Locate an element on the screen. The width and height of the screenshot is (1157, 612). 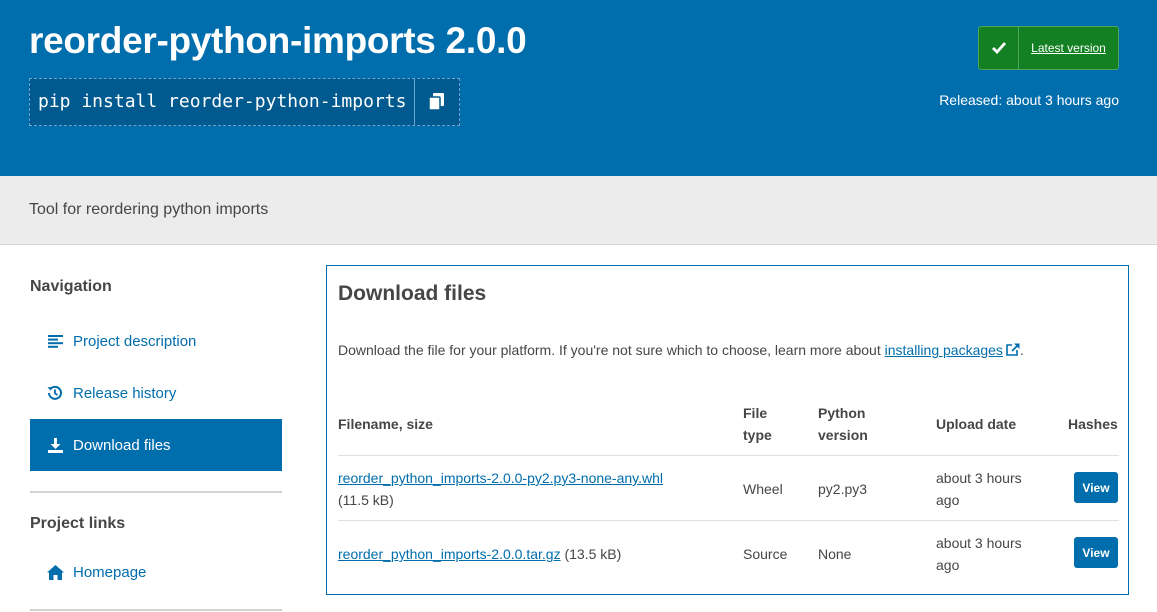
history-icon is located at coordinates (55, 393).